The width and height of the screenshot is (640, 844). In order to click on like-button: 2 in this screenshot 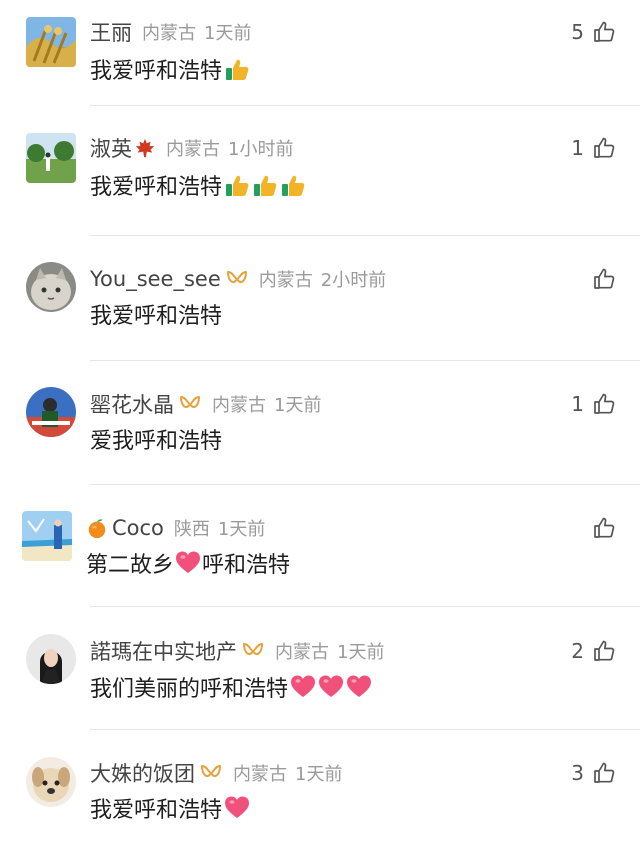, I will do `click(593, 651)`.